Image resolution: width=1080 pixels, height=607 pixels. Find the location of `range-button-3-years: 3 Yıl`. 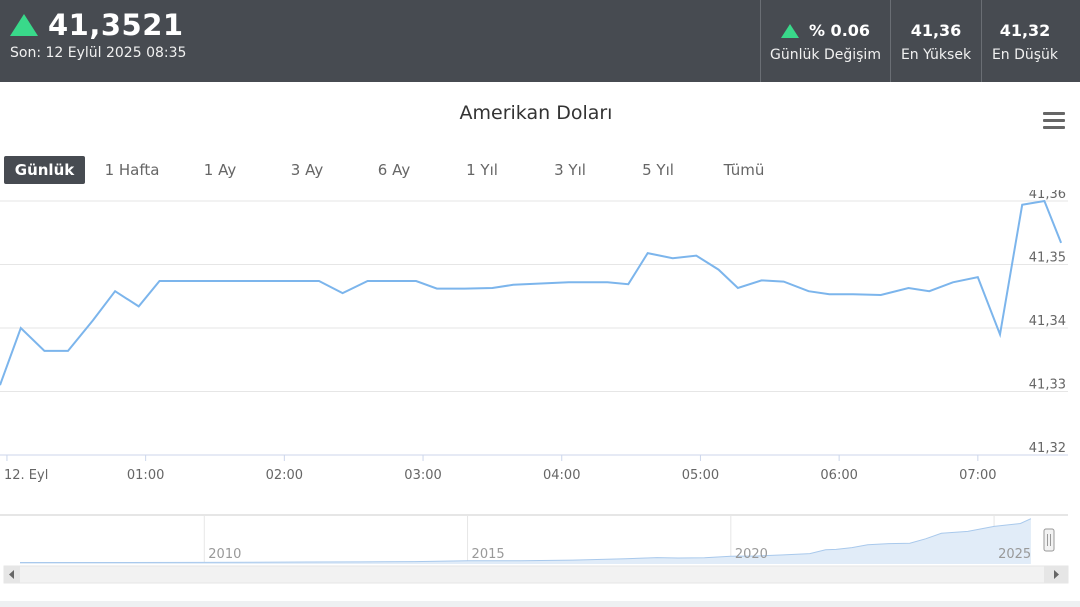

range-button-3-years: 3 Yıl is located at coordinates (570, 170).